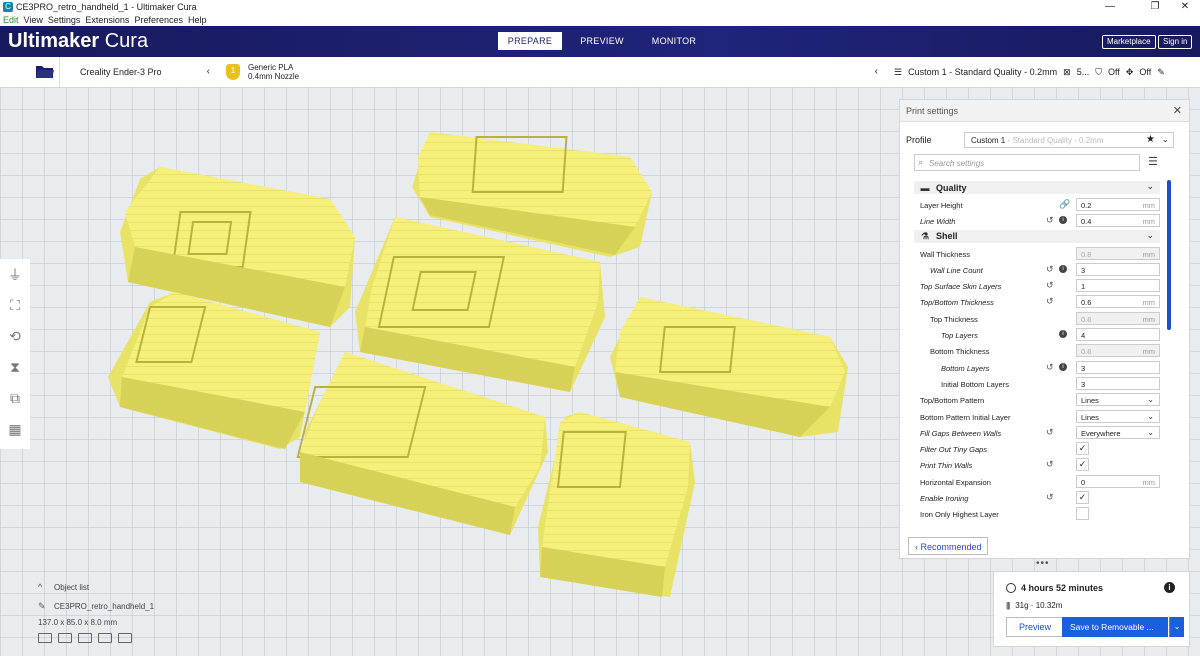 The image size is (1200, 656). I want to click on minimize-button: —, so click(1110, 7).